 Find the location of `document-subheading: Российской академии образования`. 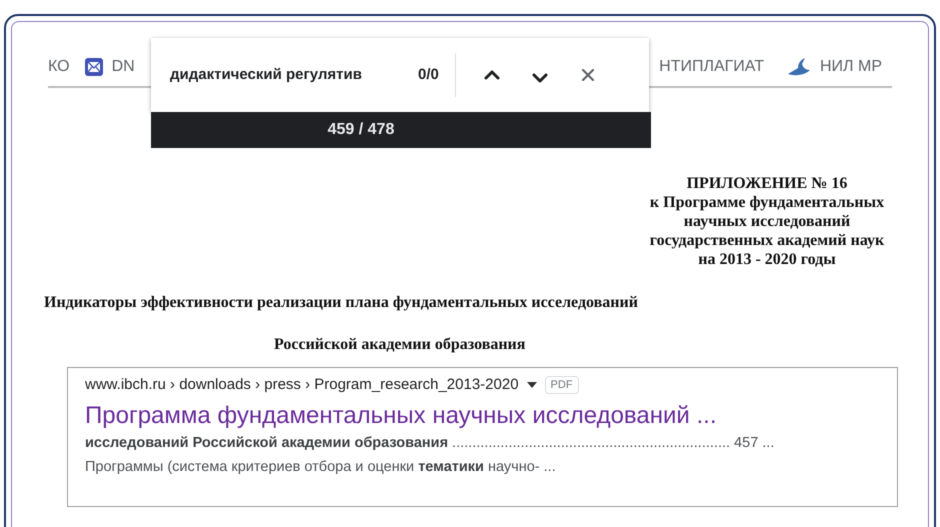

document-subheading: Российской академии образования is located at coordinates (400, 344).